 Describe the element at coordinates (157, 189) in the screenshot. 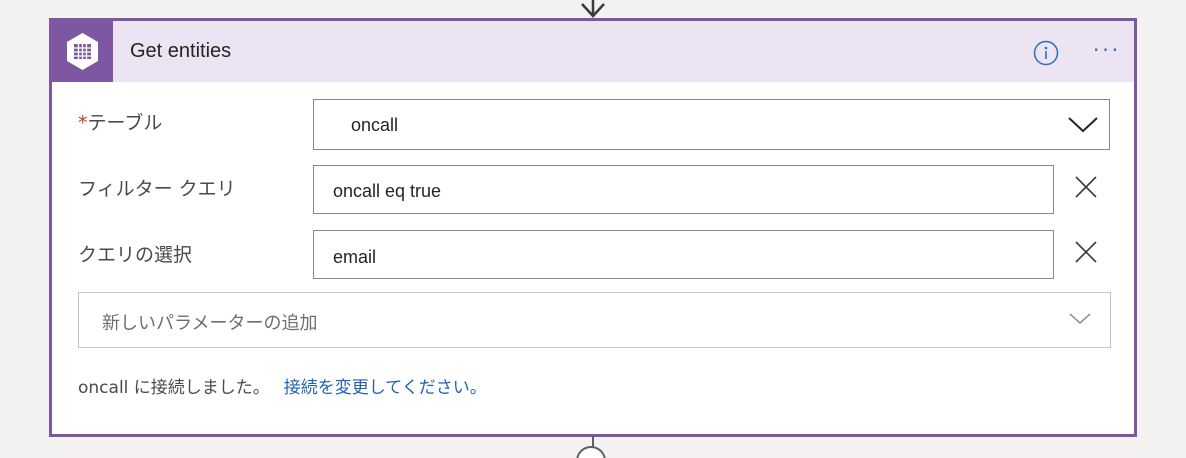

I see `filter-query-label: フィルター クエリ` at that location.